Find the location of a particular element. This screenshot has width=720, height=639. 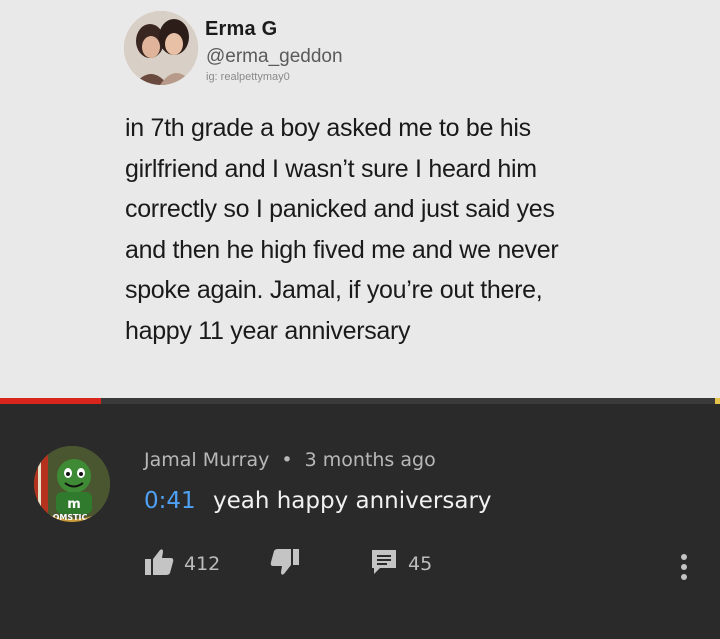

comment-icon is located at coordinates (384, 564).